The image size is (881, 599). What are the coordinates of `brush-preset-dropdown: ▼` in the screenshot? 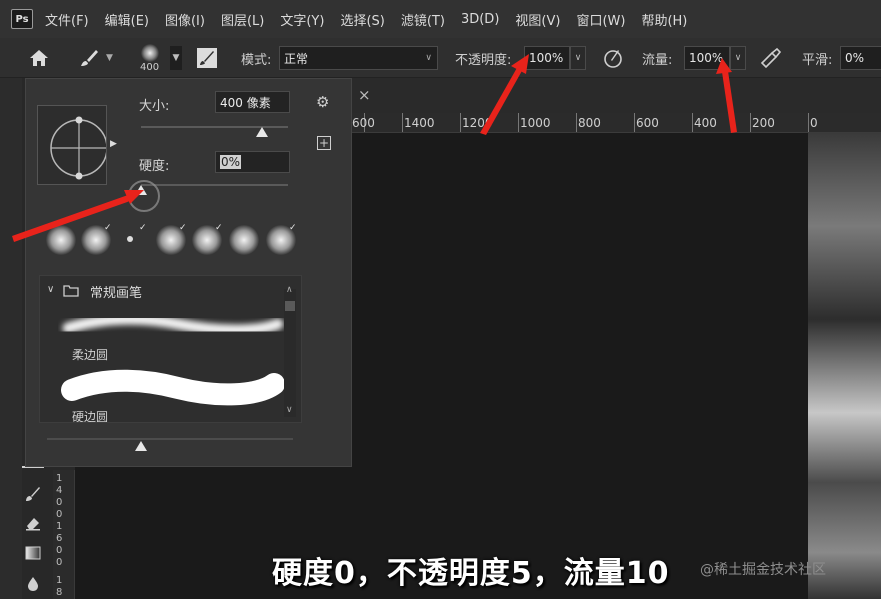 It's located at (176, 58).